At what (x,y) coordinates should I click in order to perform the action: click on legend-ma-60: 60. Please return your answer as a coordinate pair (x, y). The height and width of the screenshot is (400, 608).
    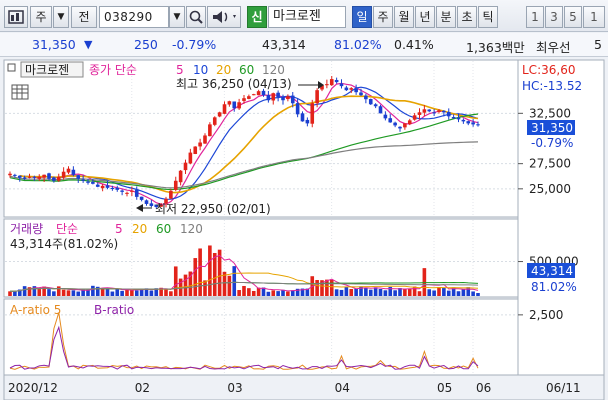
    Looking at the image, I should click on (246, 70).